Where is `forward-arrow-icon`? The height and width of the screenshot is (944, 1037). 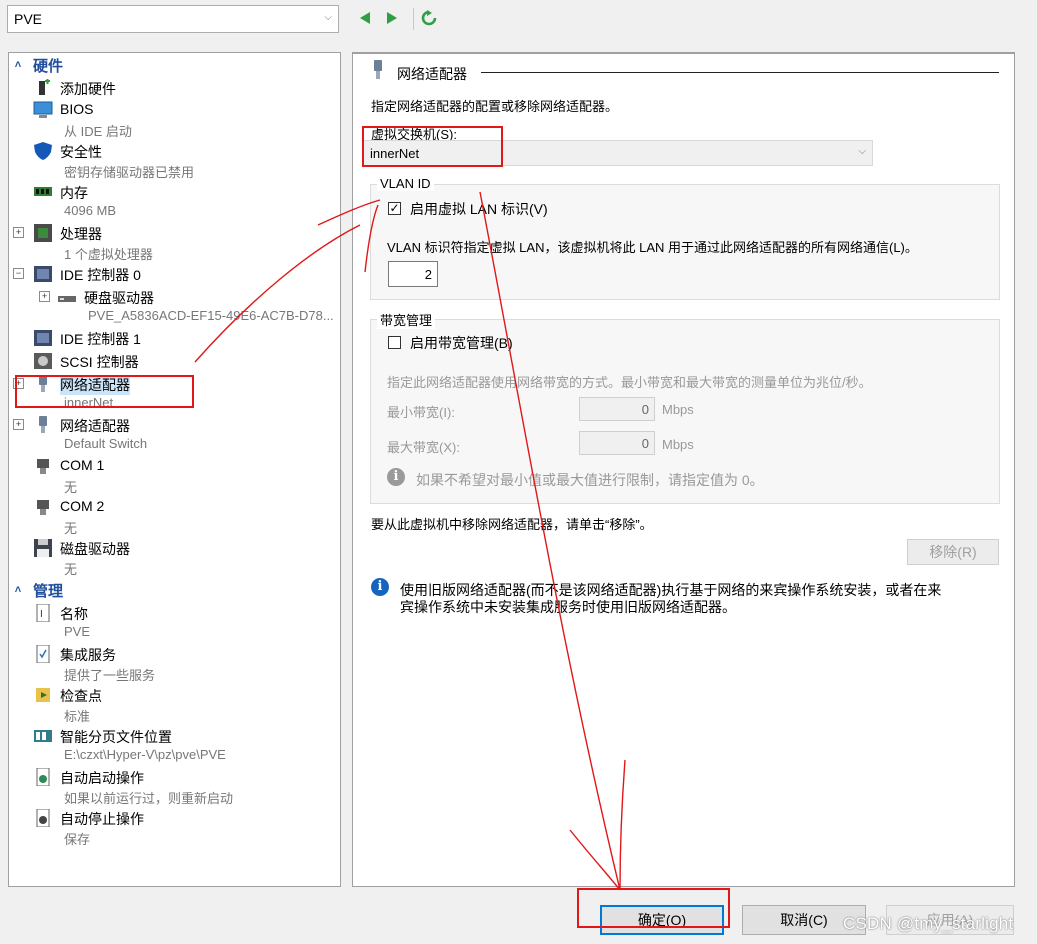 forward-arrow-icon is located at coordinates (392, 18).